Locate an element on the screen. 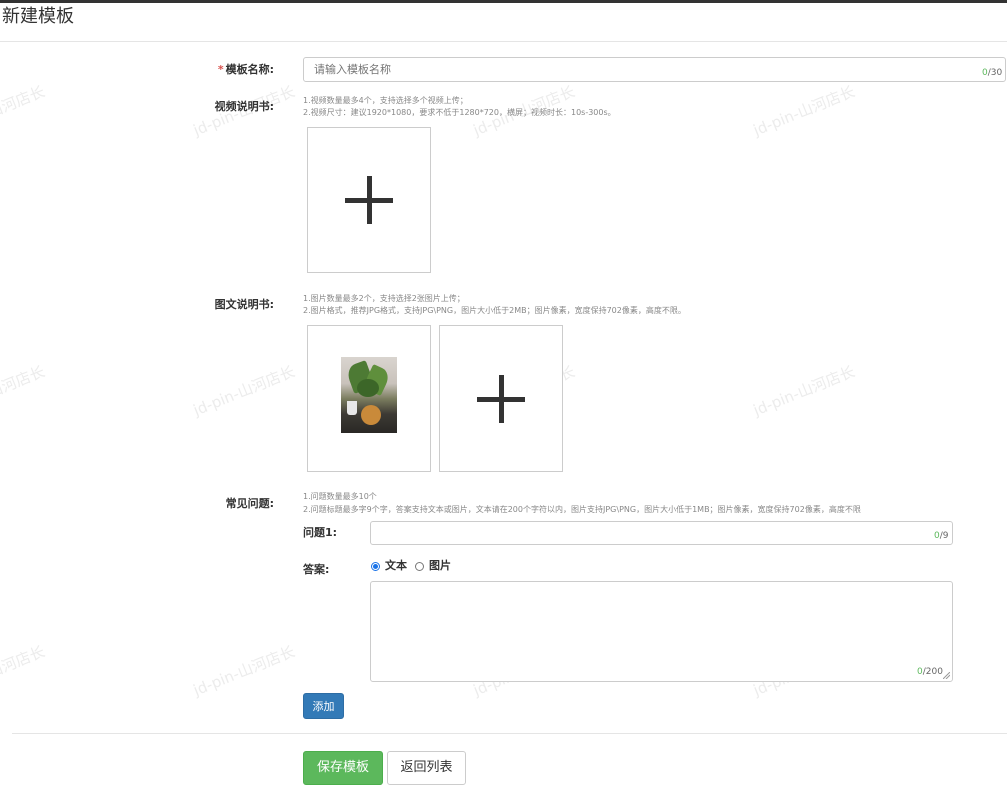 This screenshot has width=1007, height=789. template-name-counter: 0/30 is located at coordinates (992, 73).